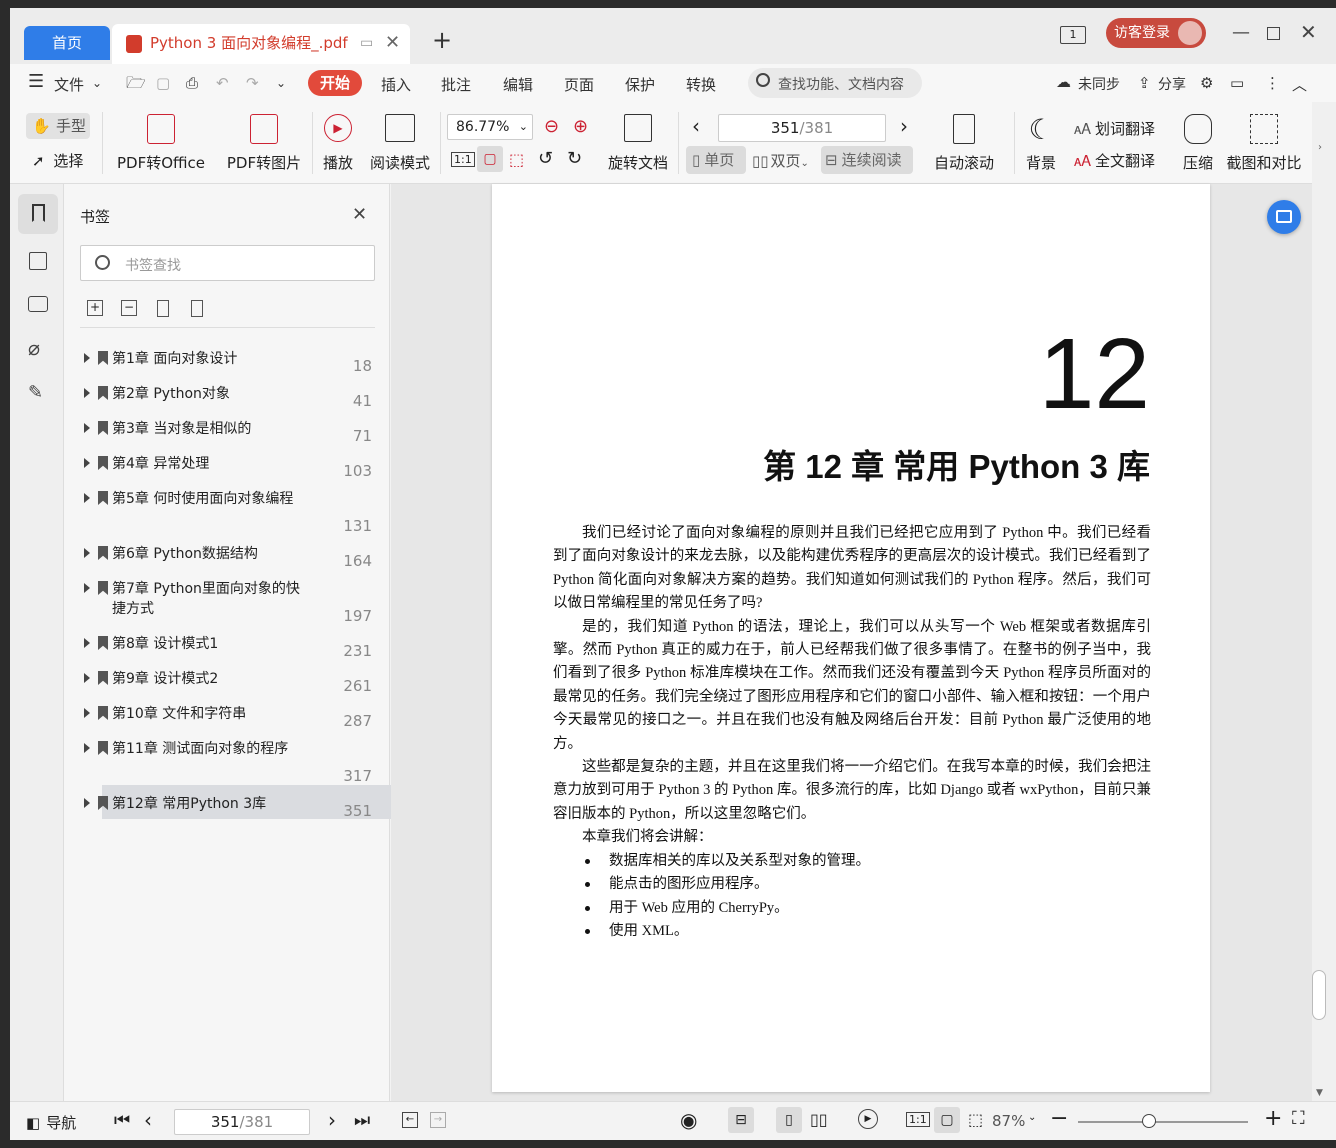 The height and width of the screenshot is (1148, 1336). Describe the element at coordinates (442, 40) in the screenshot. I see `new-tab-icon: +` at that location.